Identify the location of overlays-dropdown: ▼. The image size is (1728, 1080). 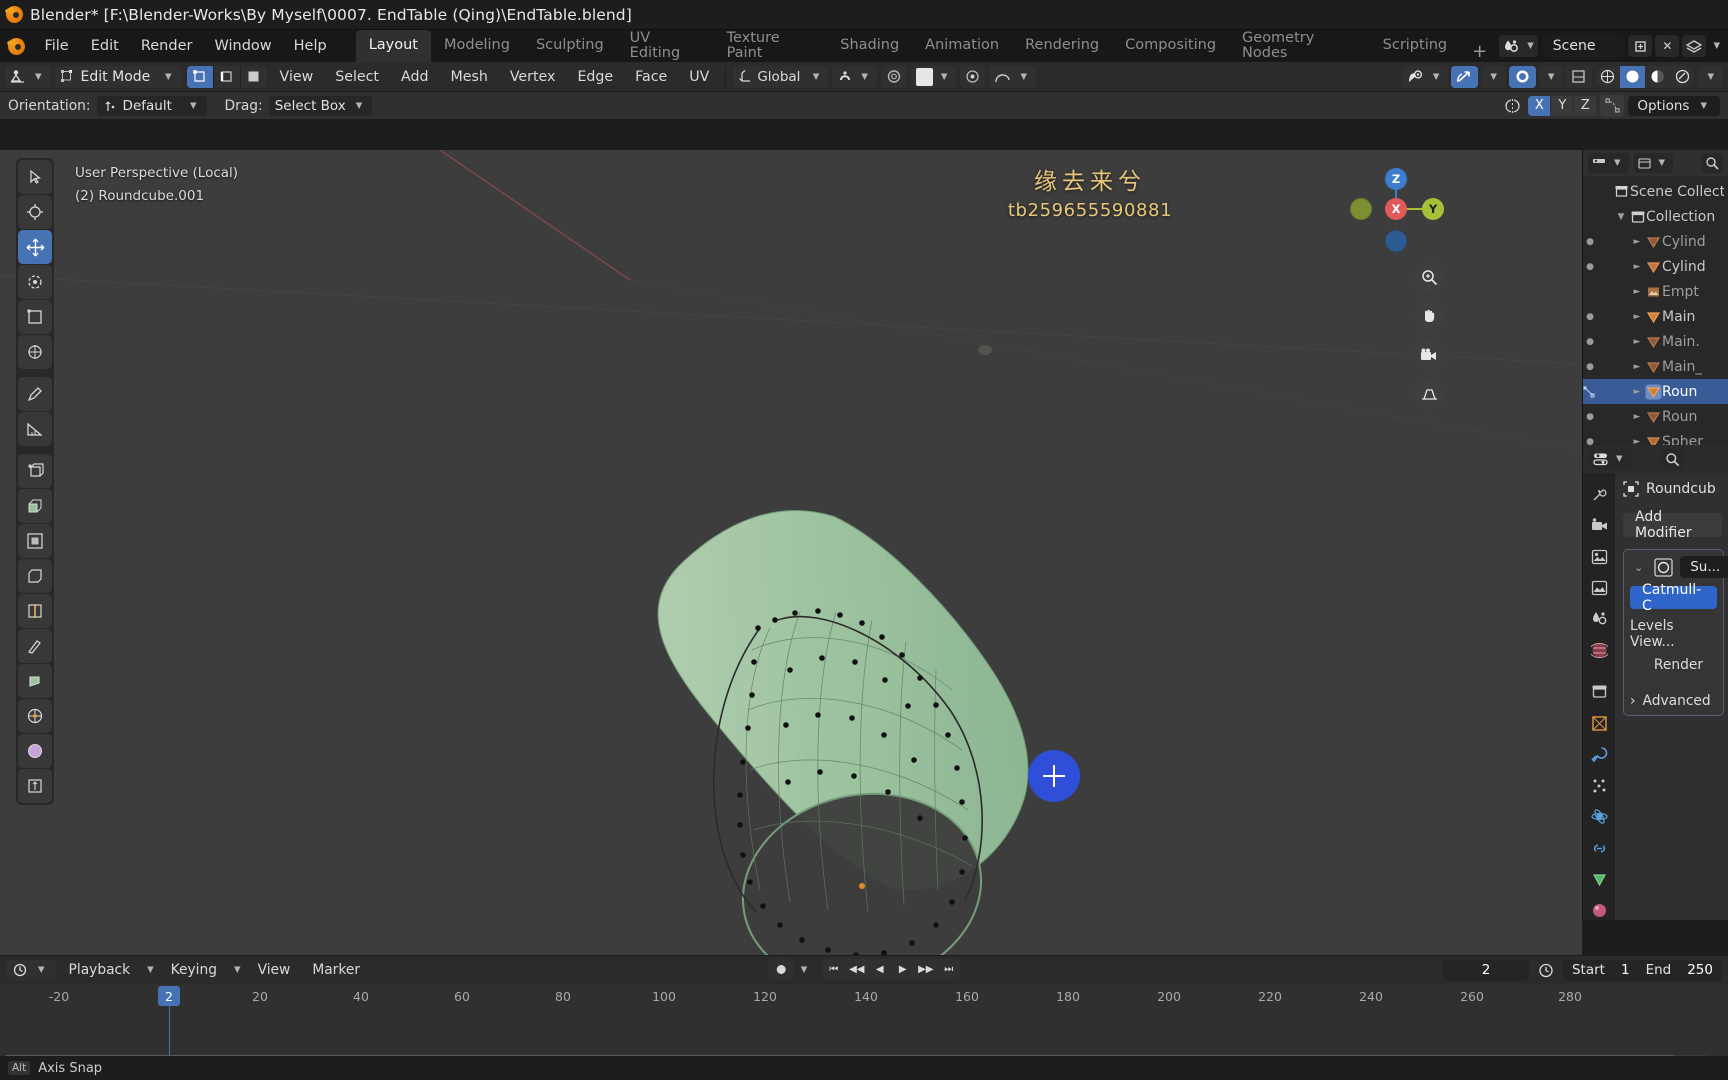
(1551, 76).